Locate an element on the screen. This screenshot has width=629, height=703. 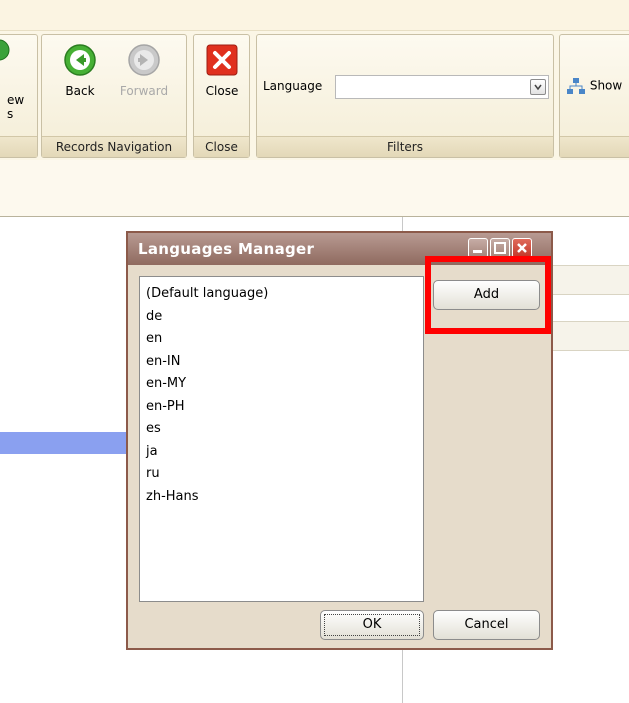
ribbon-group-view: ew s is located at coordinates (19, 96).